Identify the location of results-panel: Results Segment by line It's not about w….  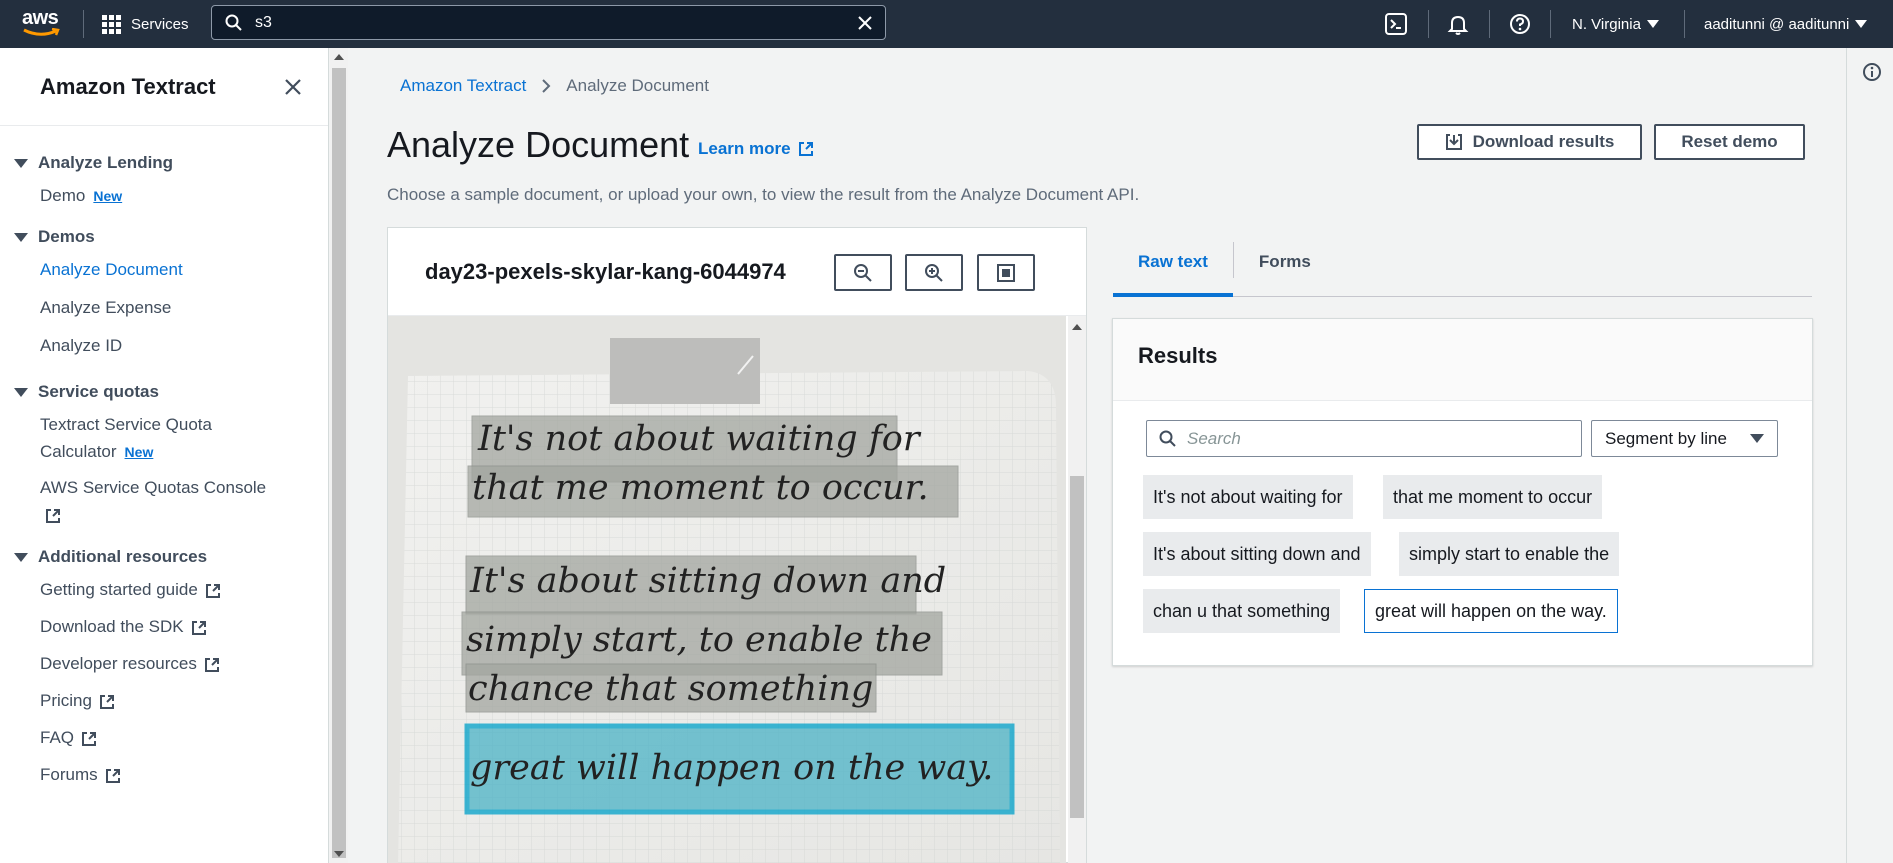
(1462, 492).